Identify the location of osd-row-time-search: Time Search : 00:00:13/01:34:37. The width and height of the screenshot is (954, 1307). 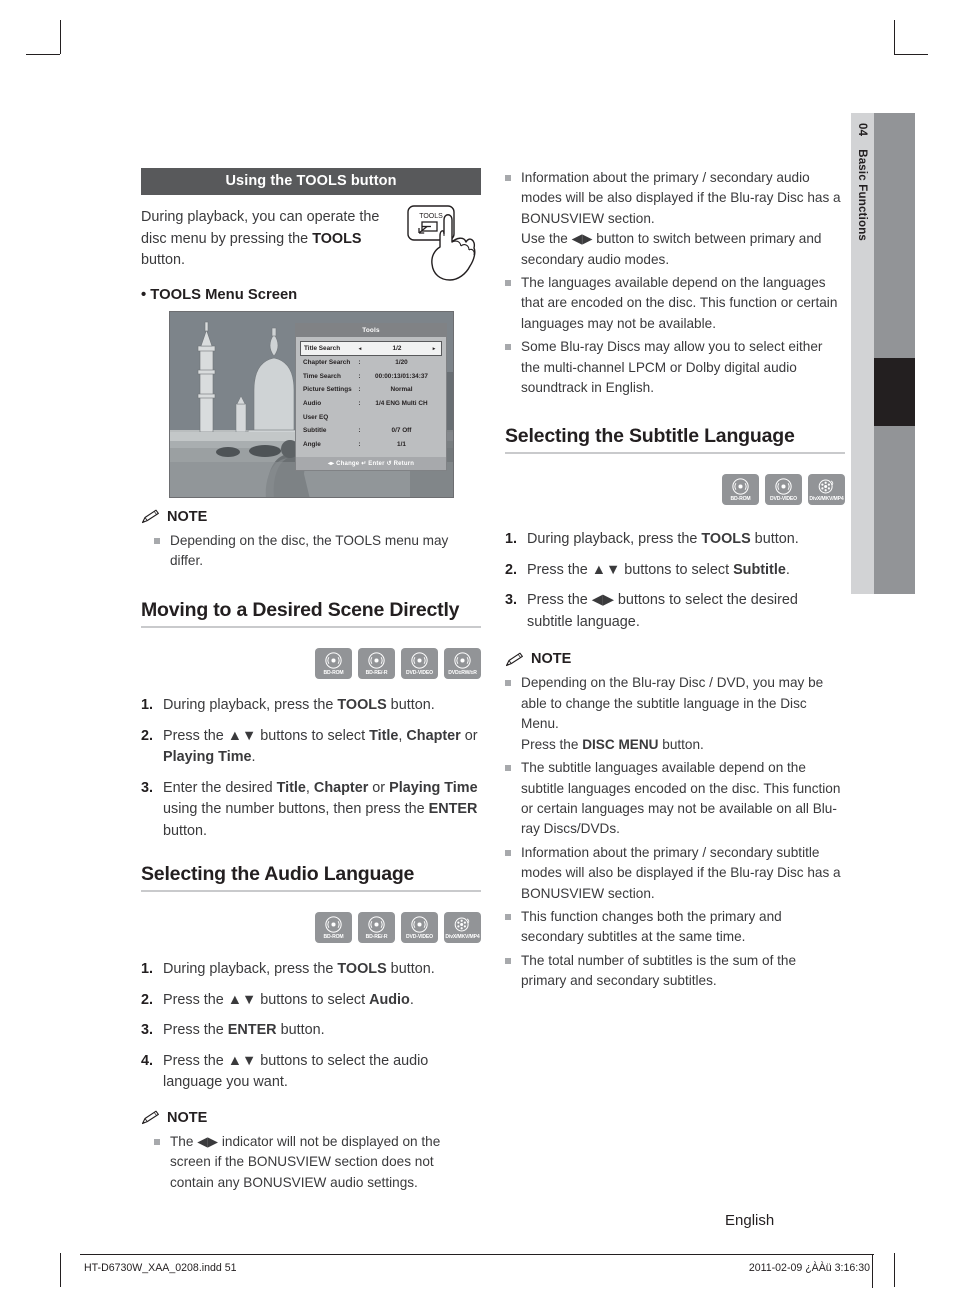
(371, 377).